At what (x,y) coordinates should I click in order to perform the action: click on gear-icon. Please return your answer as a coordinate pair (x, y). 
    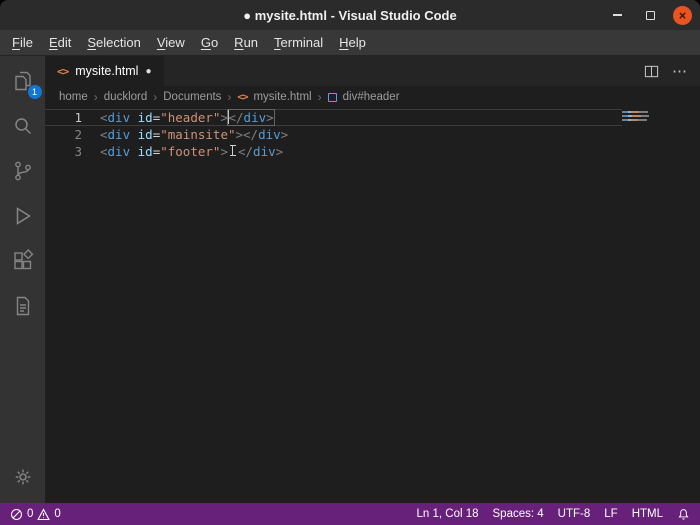
    Looking at the image, I should click on (22, 477).